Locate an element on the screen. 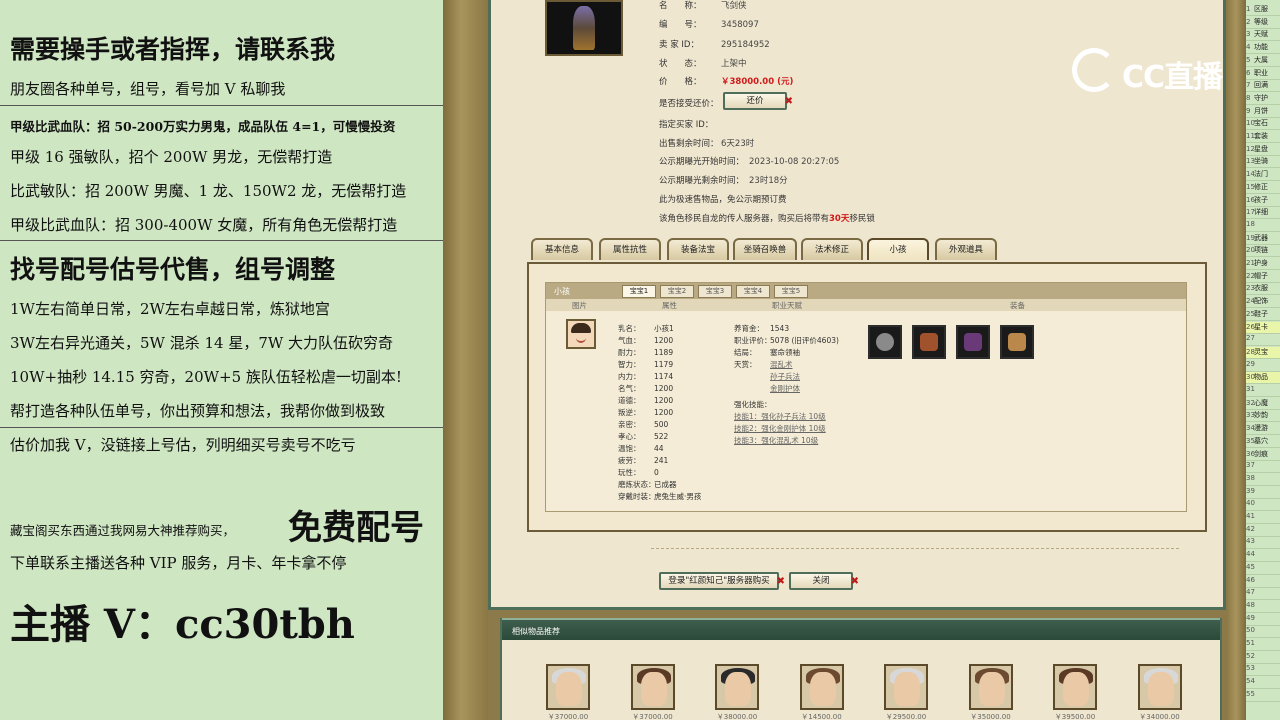 This screenshot has height=720, width=1280. filter-list-row: 1 区服 is located at coordinates (1263, 10).